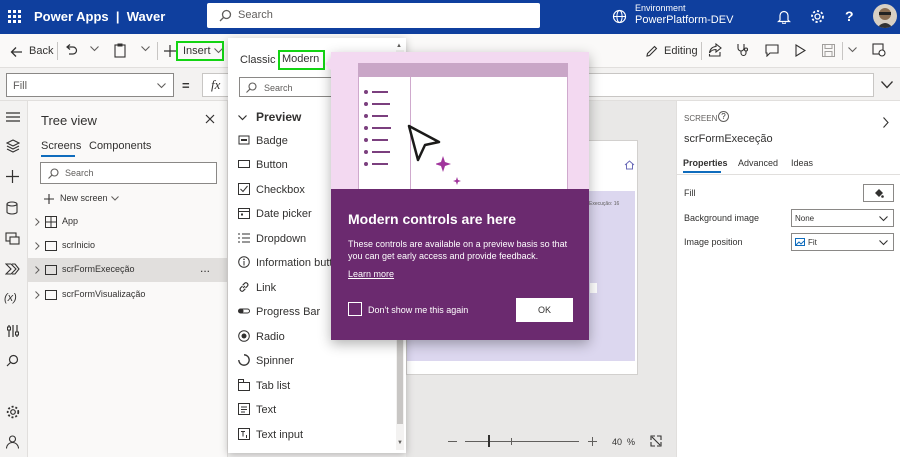 This screenshot has width=900, height=457. What do you see at coordinates (842, 218) in the screenshot?
I see `background-image-dropdown: None` at bounding box center [842, 218].